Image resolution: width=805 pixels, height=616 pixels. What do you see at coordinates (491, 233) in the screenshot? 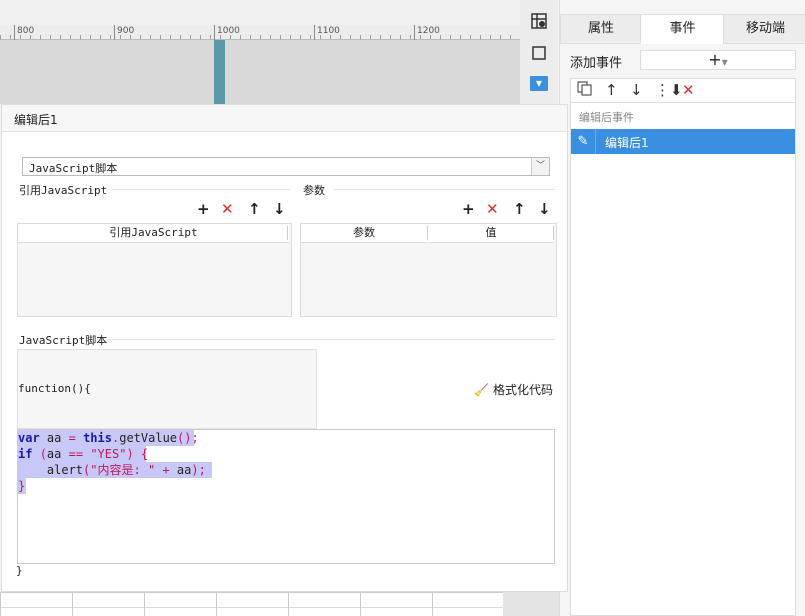
I see `value-column-header: 值` at bounding box center [491, 233].